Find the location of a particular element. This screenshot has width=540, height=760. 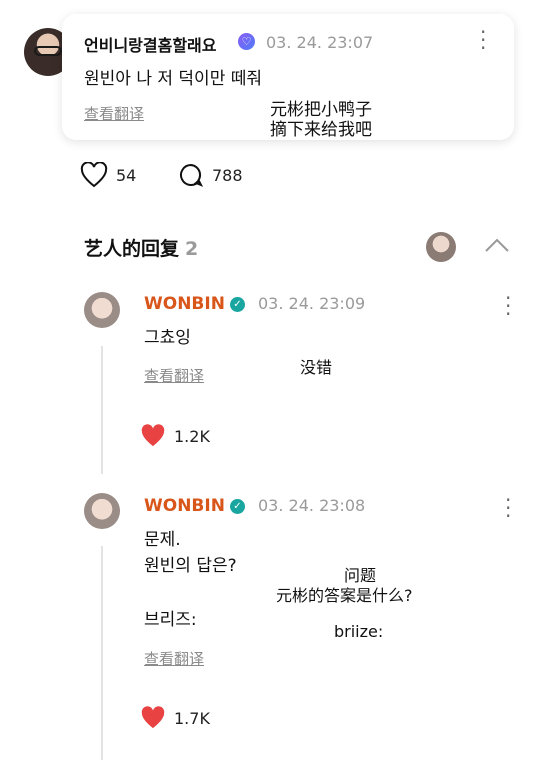

translation-overlay: briize: is located at coordinates (359, 631).